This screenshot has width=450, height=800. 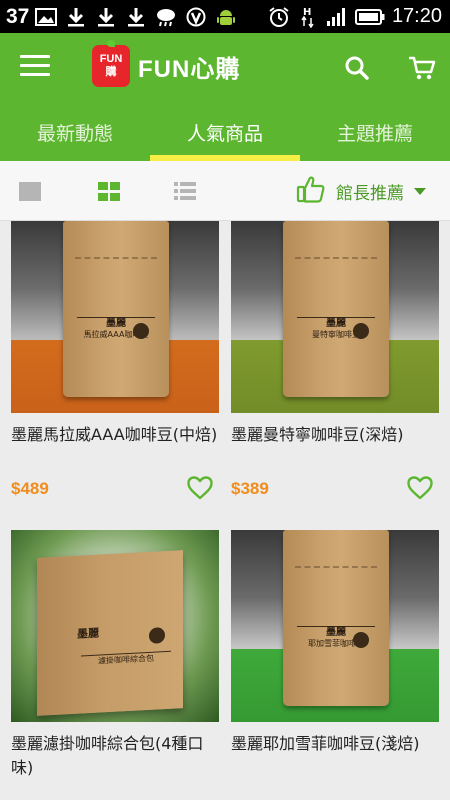 I want to click on sort-label: 館長推薦, so click(x=370, y=193).